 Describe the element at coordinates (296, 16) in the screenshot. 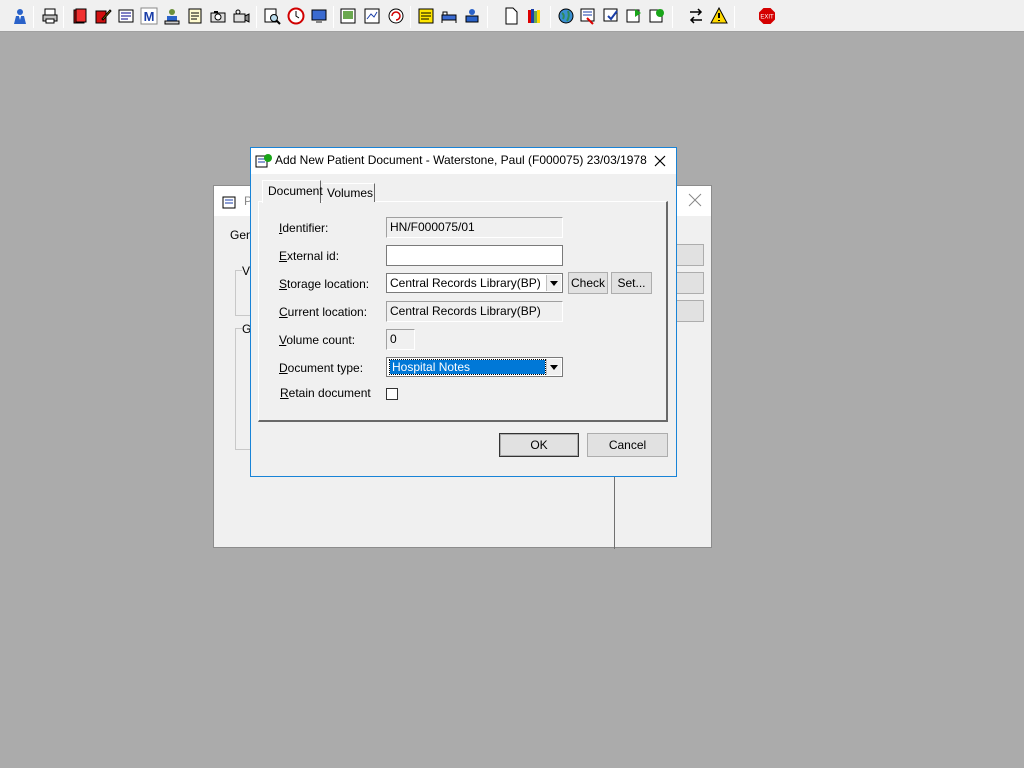

I see `clock-icon` at that location.